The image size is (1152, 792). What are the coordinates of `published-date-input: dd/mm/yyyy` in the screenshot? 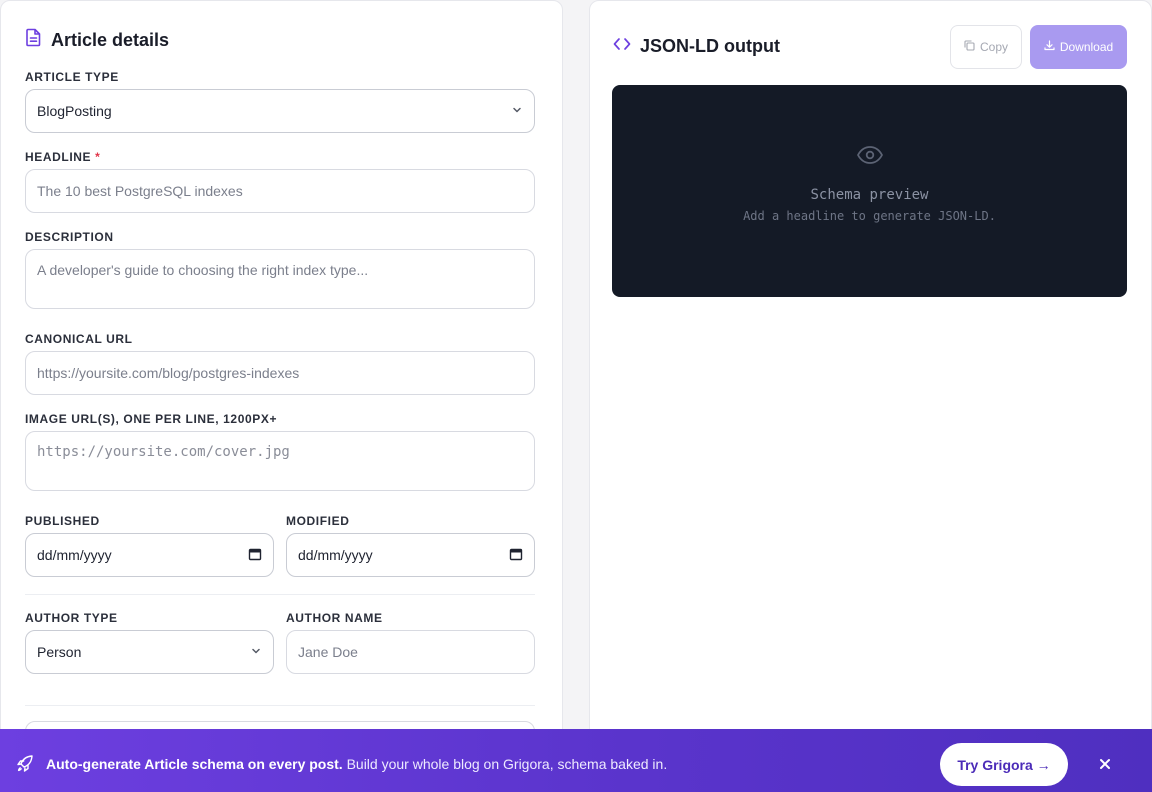 It's located at (149, 555).